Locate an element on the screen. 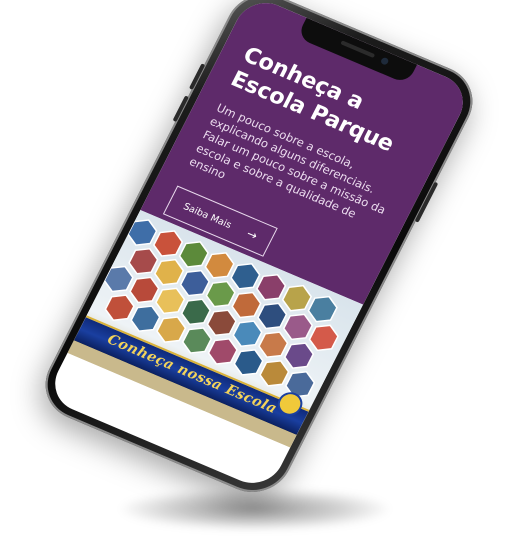 This screenshot has height=553, width=518. saiba-mais-label: Saiba Mais is located at coordinates (207, 215).